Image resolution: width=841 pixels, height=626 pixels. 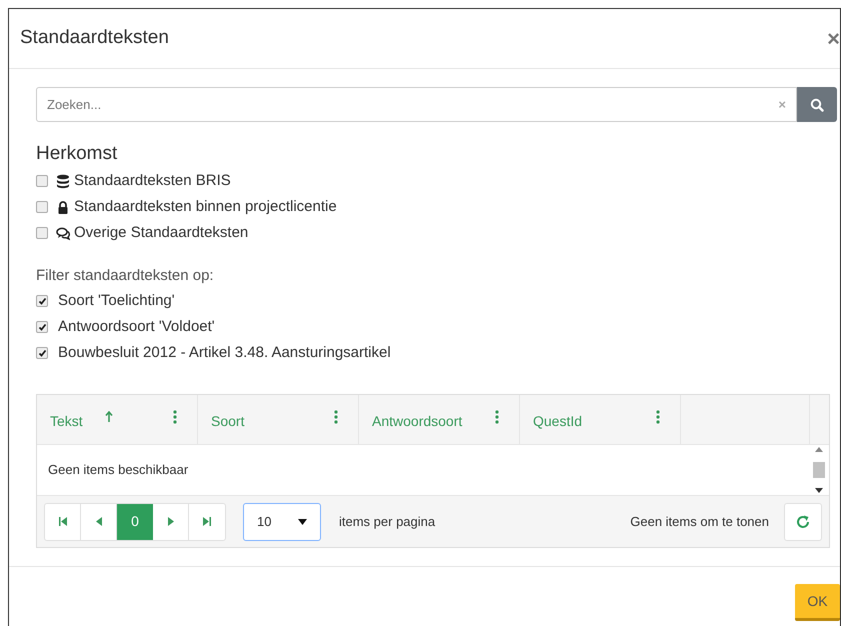 I want to click on column-header: QuestId, so click(x=557, y=421).